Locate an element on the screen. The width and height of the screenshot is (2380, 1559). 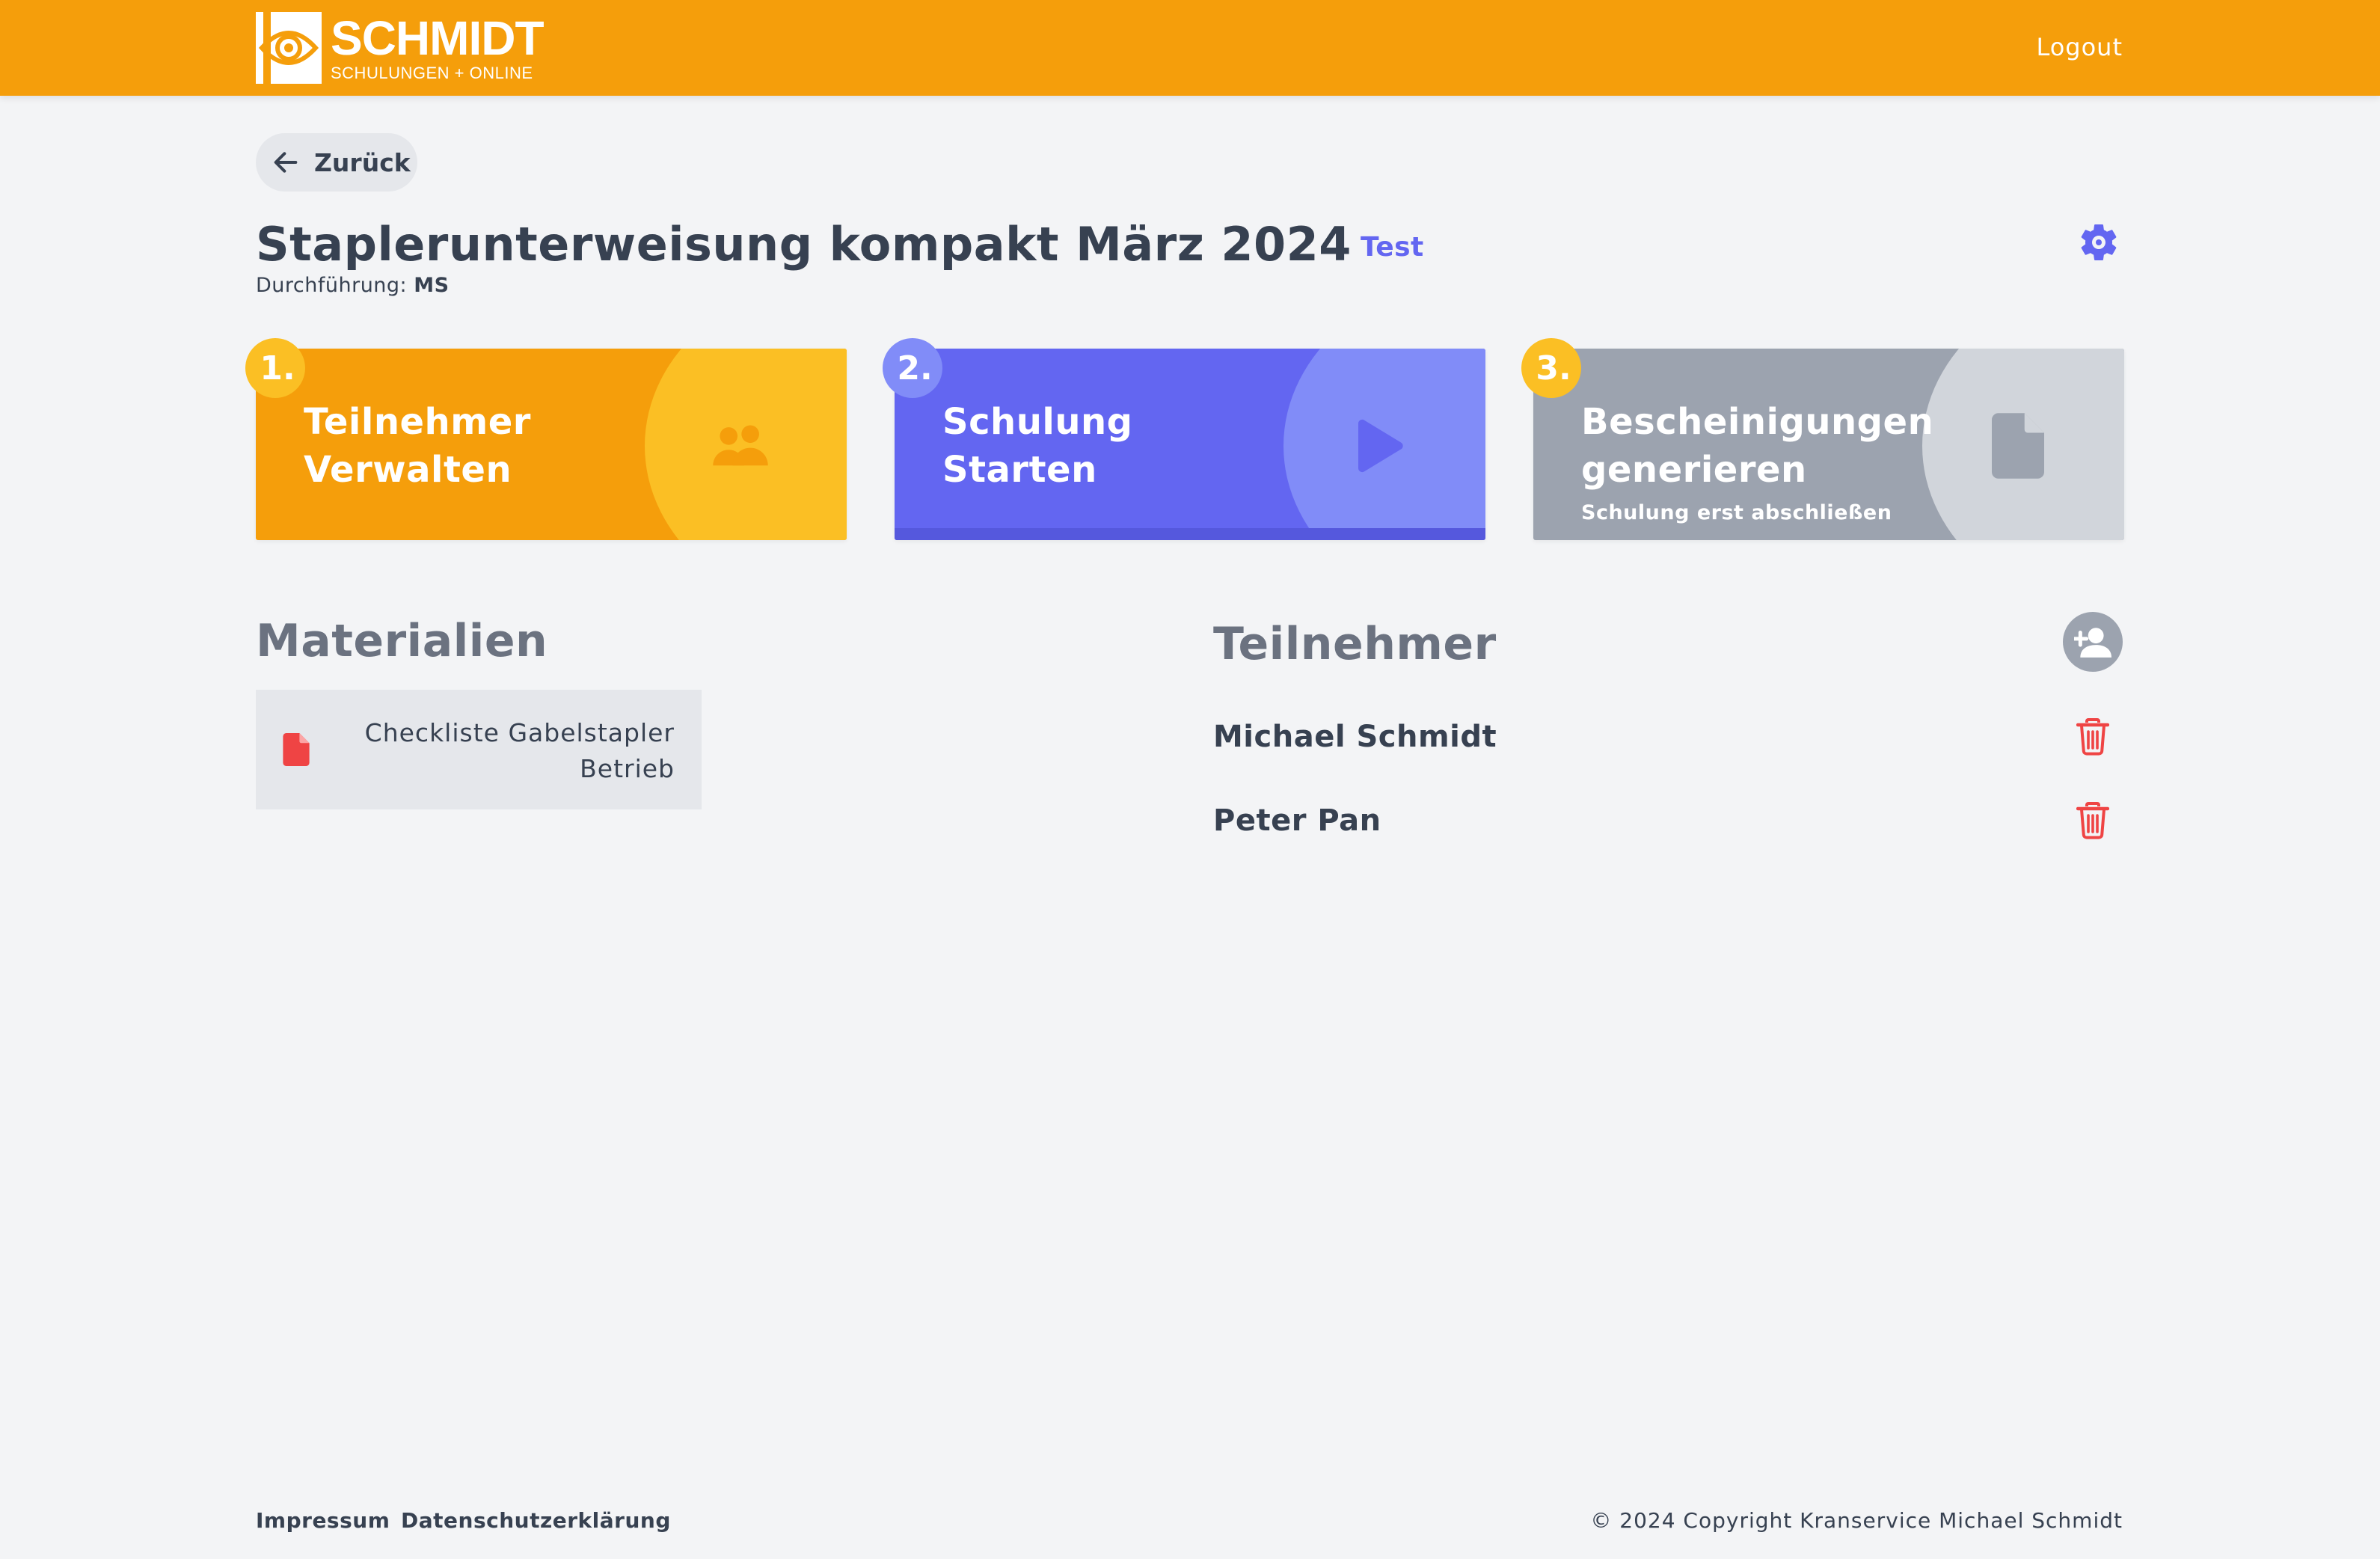
step-2-line2: Starten is located at coordinates (1019, 470).